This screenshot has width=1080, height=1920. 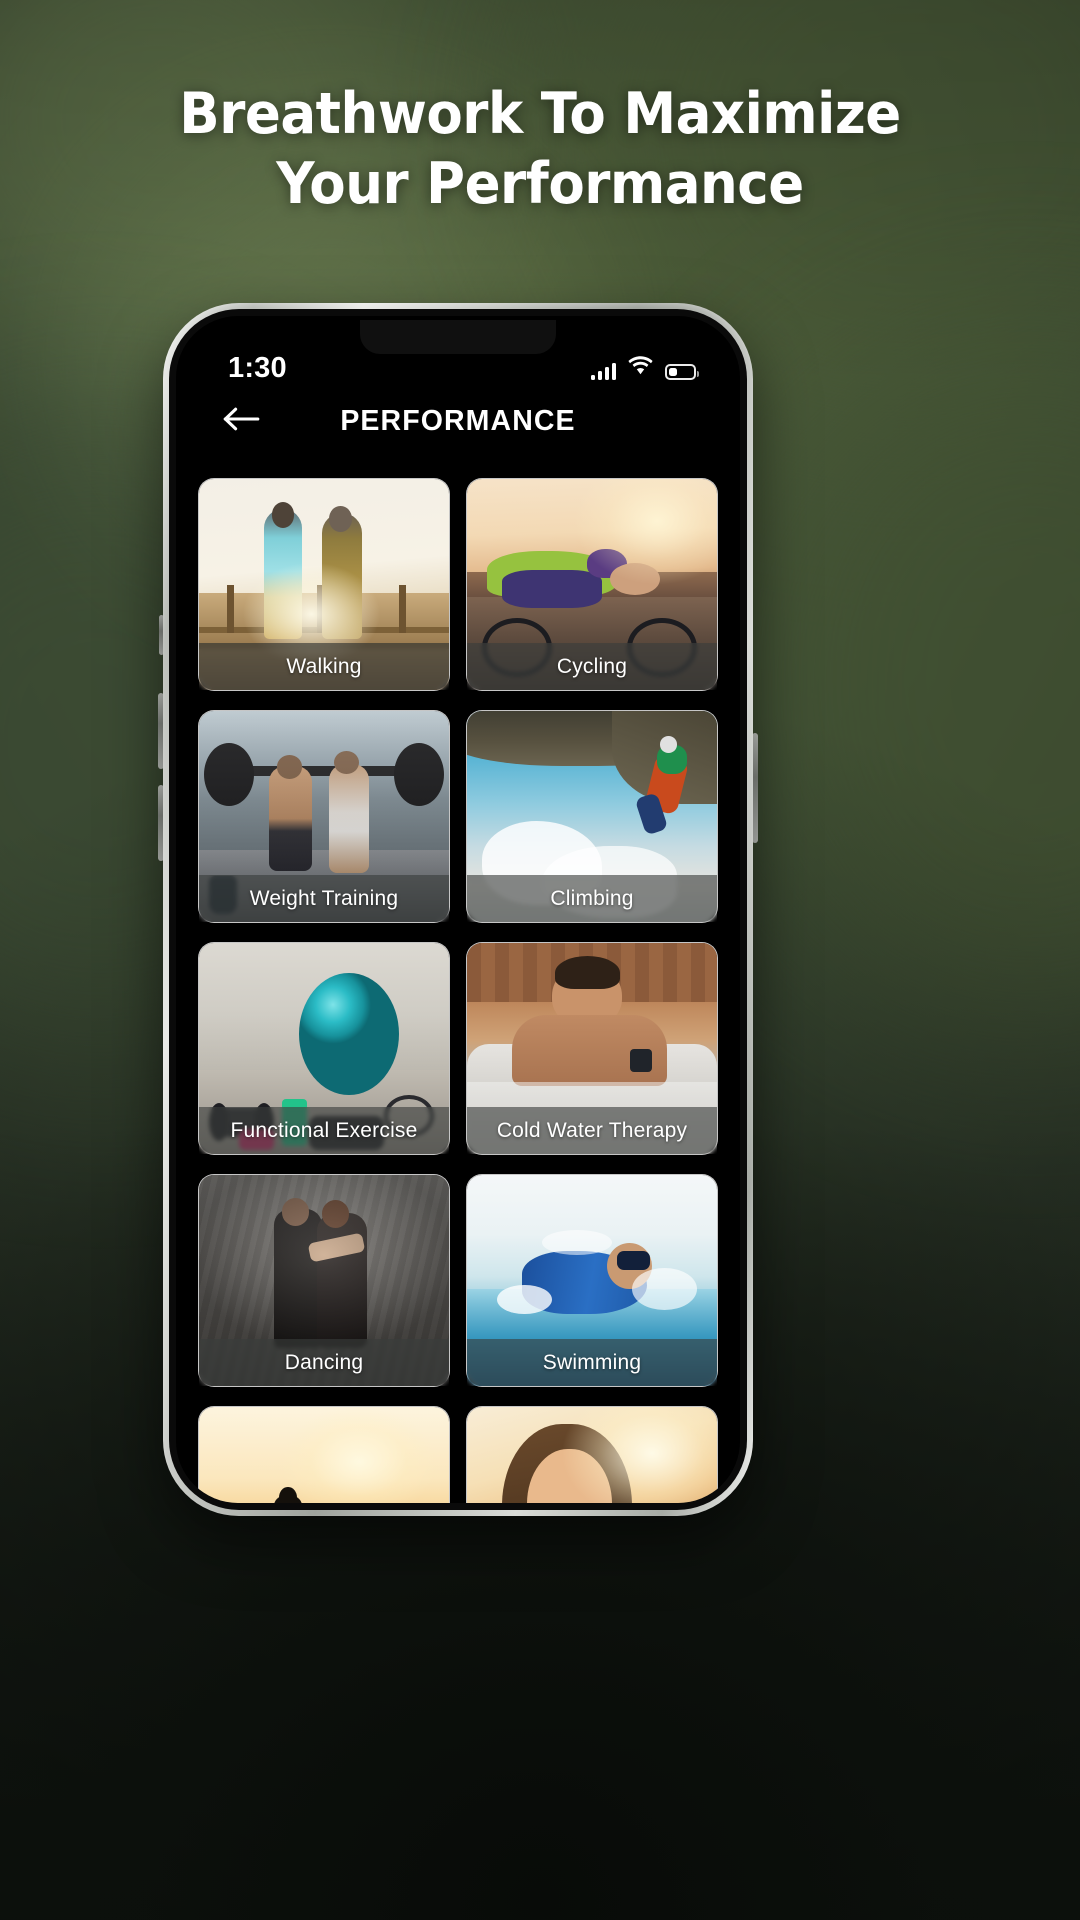 What do you see at coordinates (592, 898) in the screenshot?
I see `card-label: Climbing` at bounding box center [592, 898].